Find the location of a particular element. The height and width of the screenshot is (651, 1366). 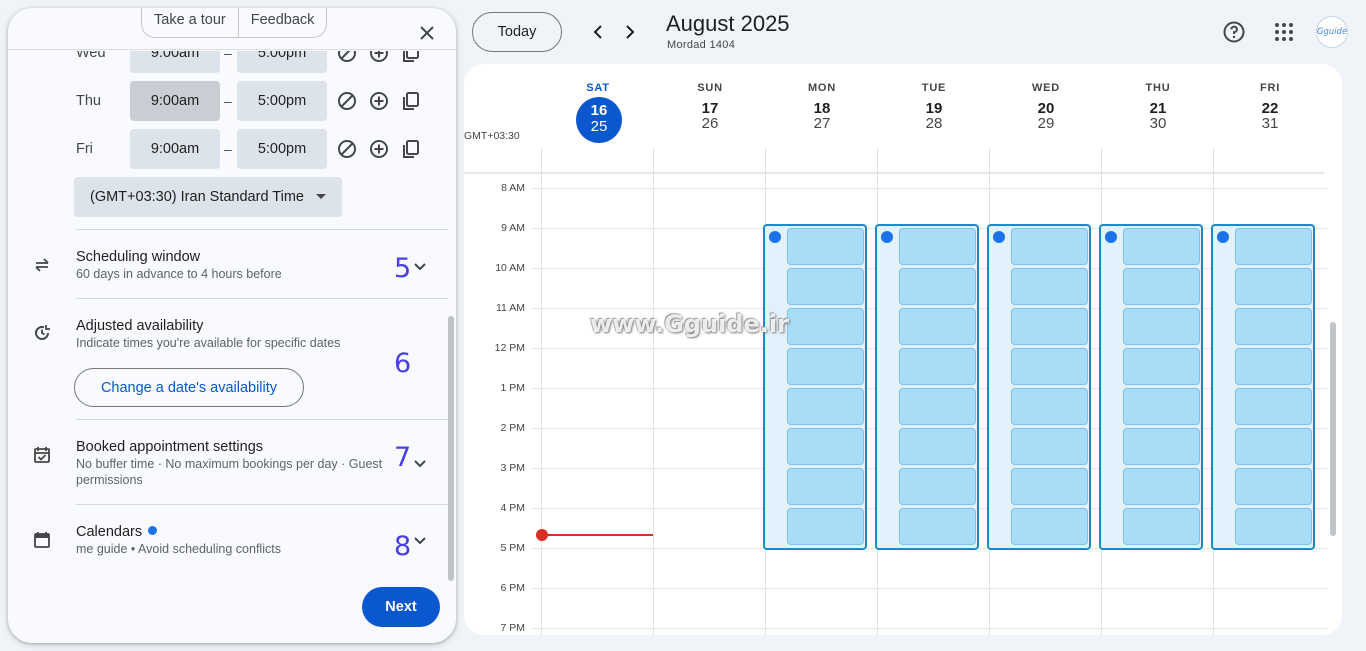

next-button: Next is located at coordinates (401, 607).